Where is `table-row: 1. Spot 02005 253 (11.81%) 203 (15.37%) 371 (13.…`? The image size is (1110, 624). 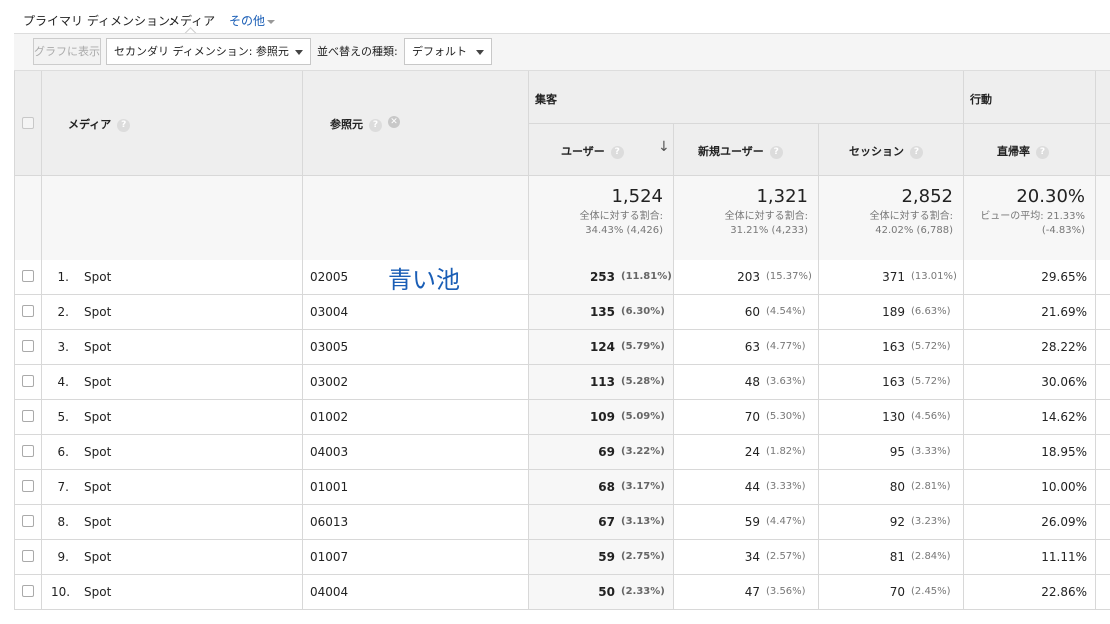
table-row: 1. Spot 02005 253 (11.81%) 203 (15.37%) 371 (13.… is located at coordinates (562, 277).